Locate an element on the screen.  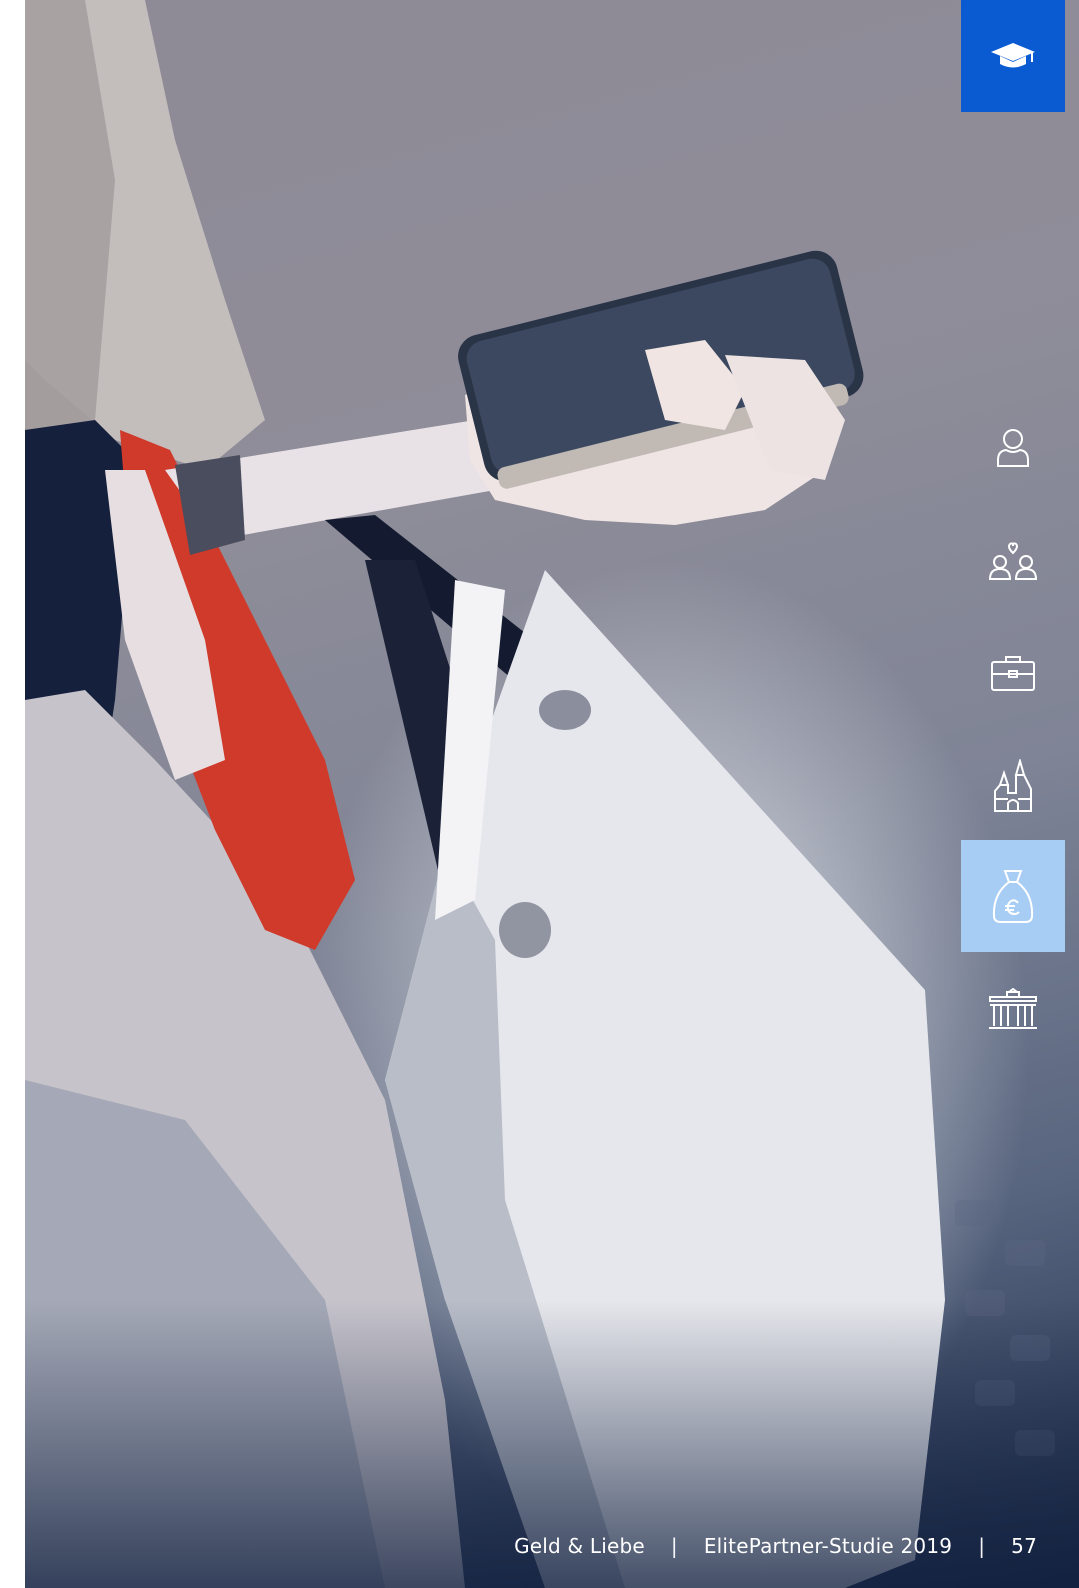
nav-item-money is located at coordinates (1013, 896).